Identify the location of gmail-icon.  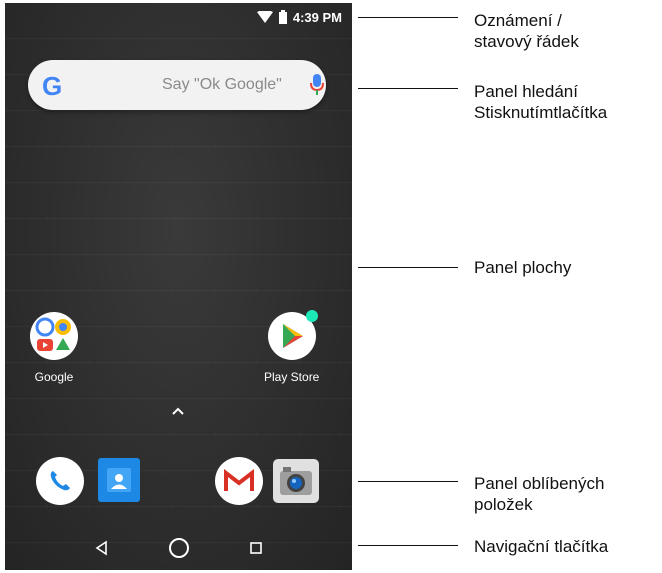
(239, 481).